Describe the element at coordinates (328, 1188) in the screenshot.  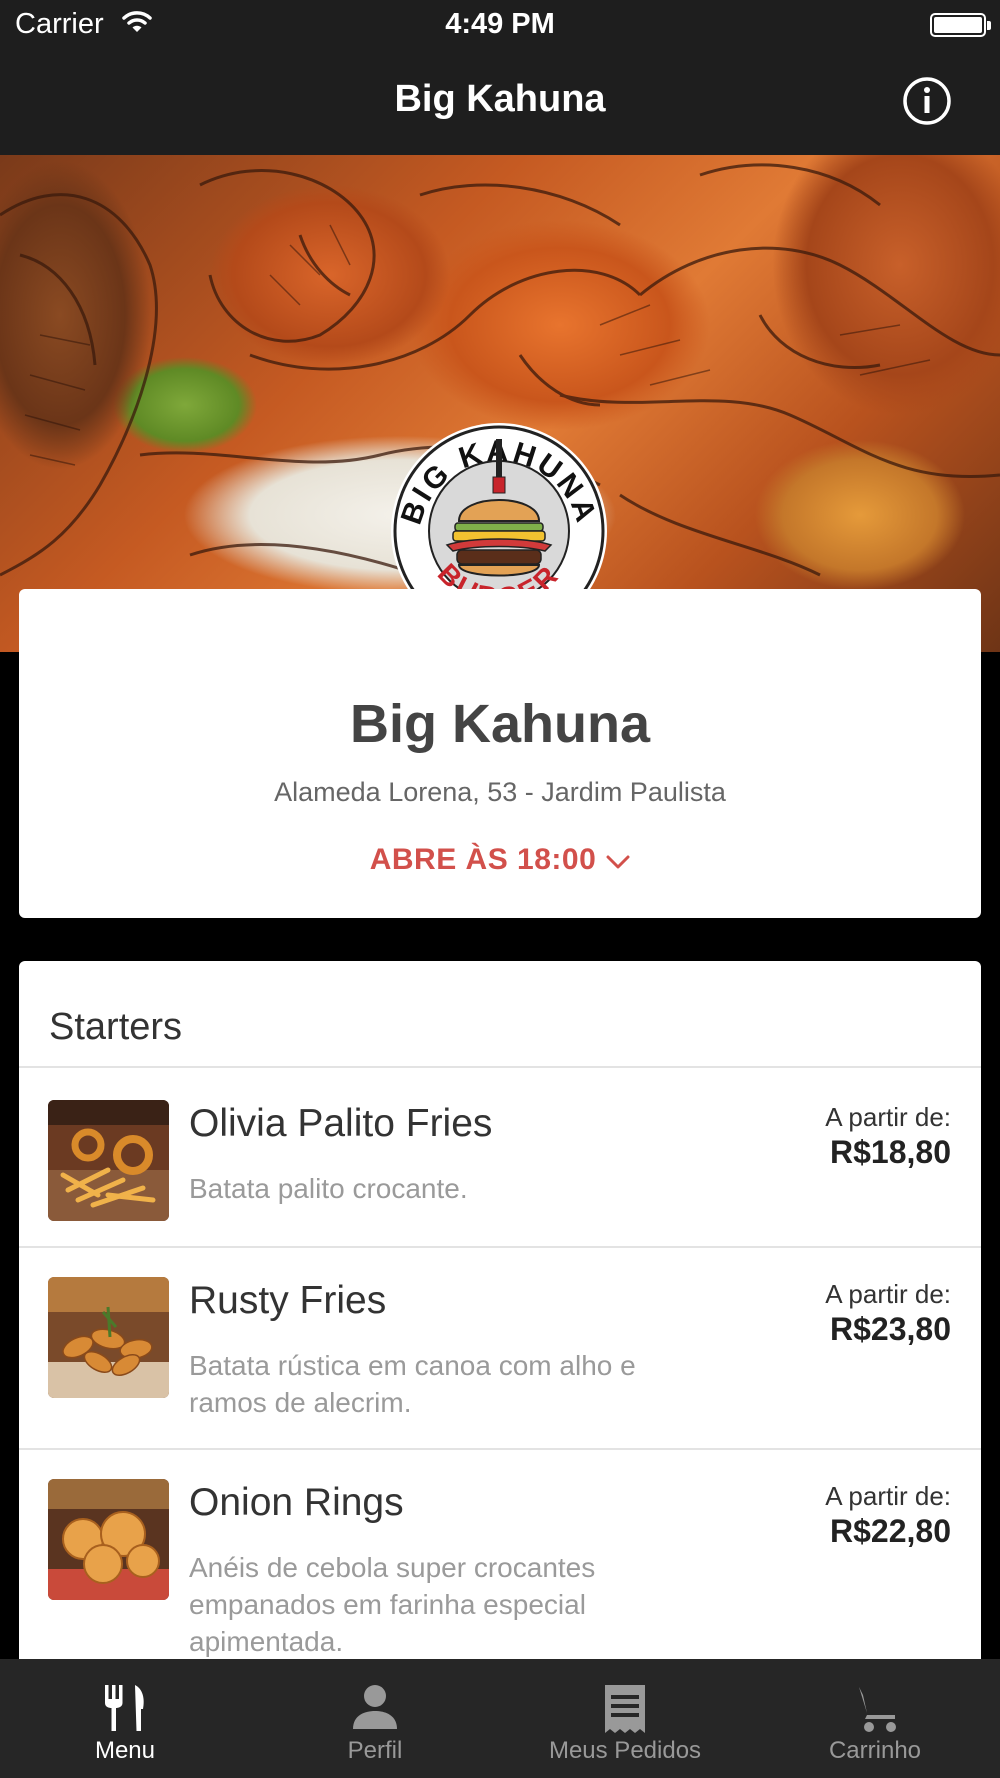
I see `item-description: Batata palito crocante.` at that location.